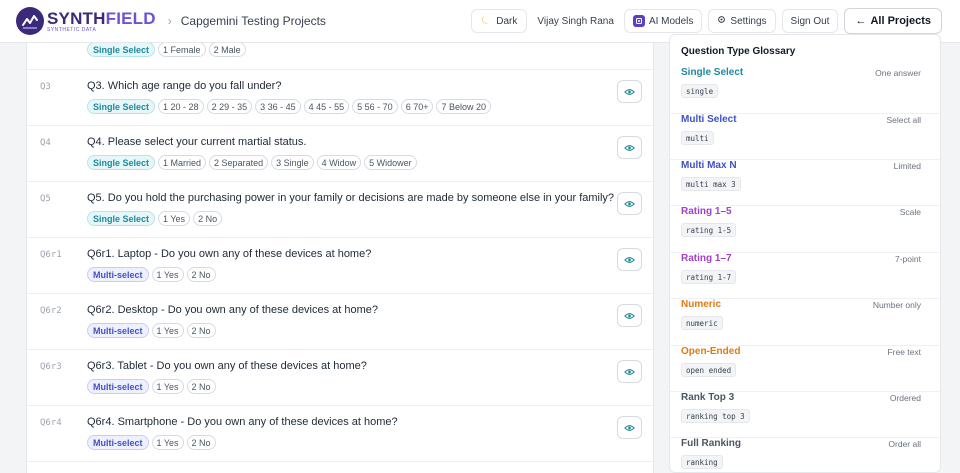 Image resolution: width=960 pixels, height=473 pixels. I want to click on glossary-item-desc: Scale, so click(910, 212).